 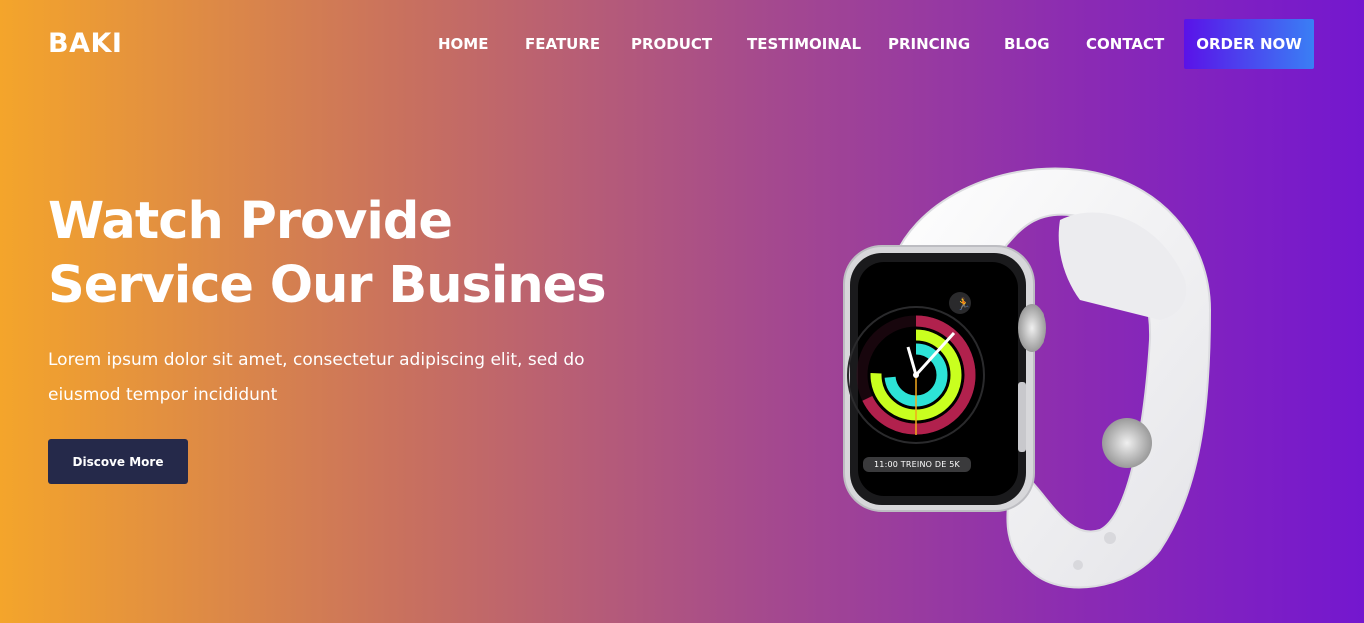 What do you see at coordinates (327, 285) in the screenshot?
I see `hero-title-line2: Service Our Busines` at bounding box center [327, 285].